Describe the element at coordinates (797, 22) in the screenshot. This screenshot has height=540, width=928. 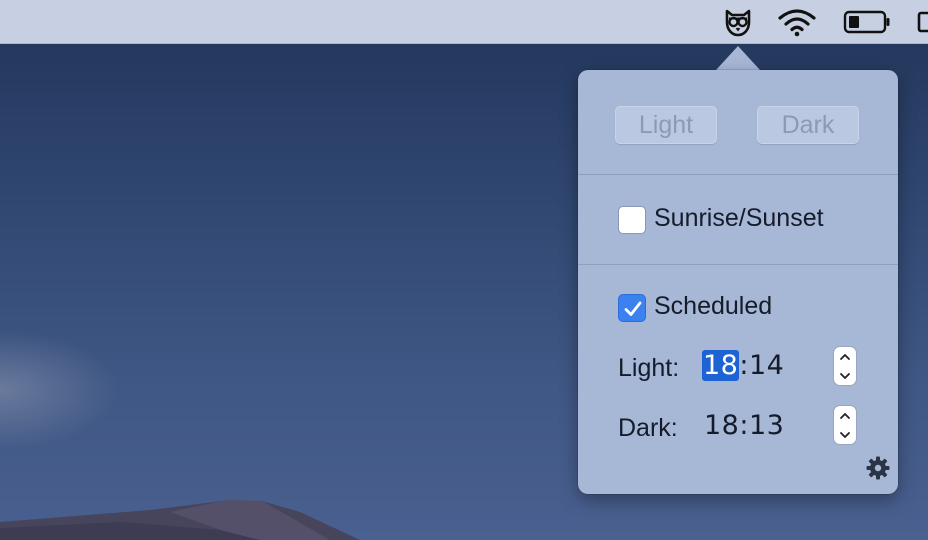
I see `wifi-icon` at that location.